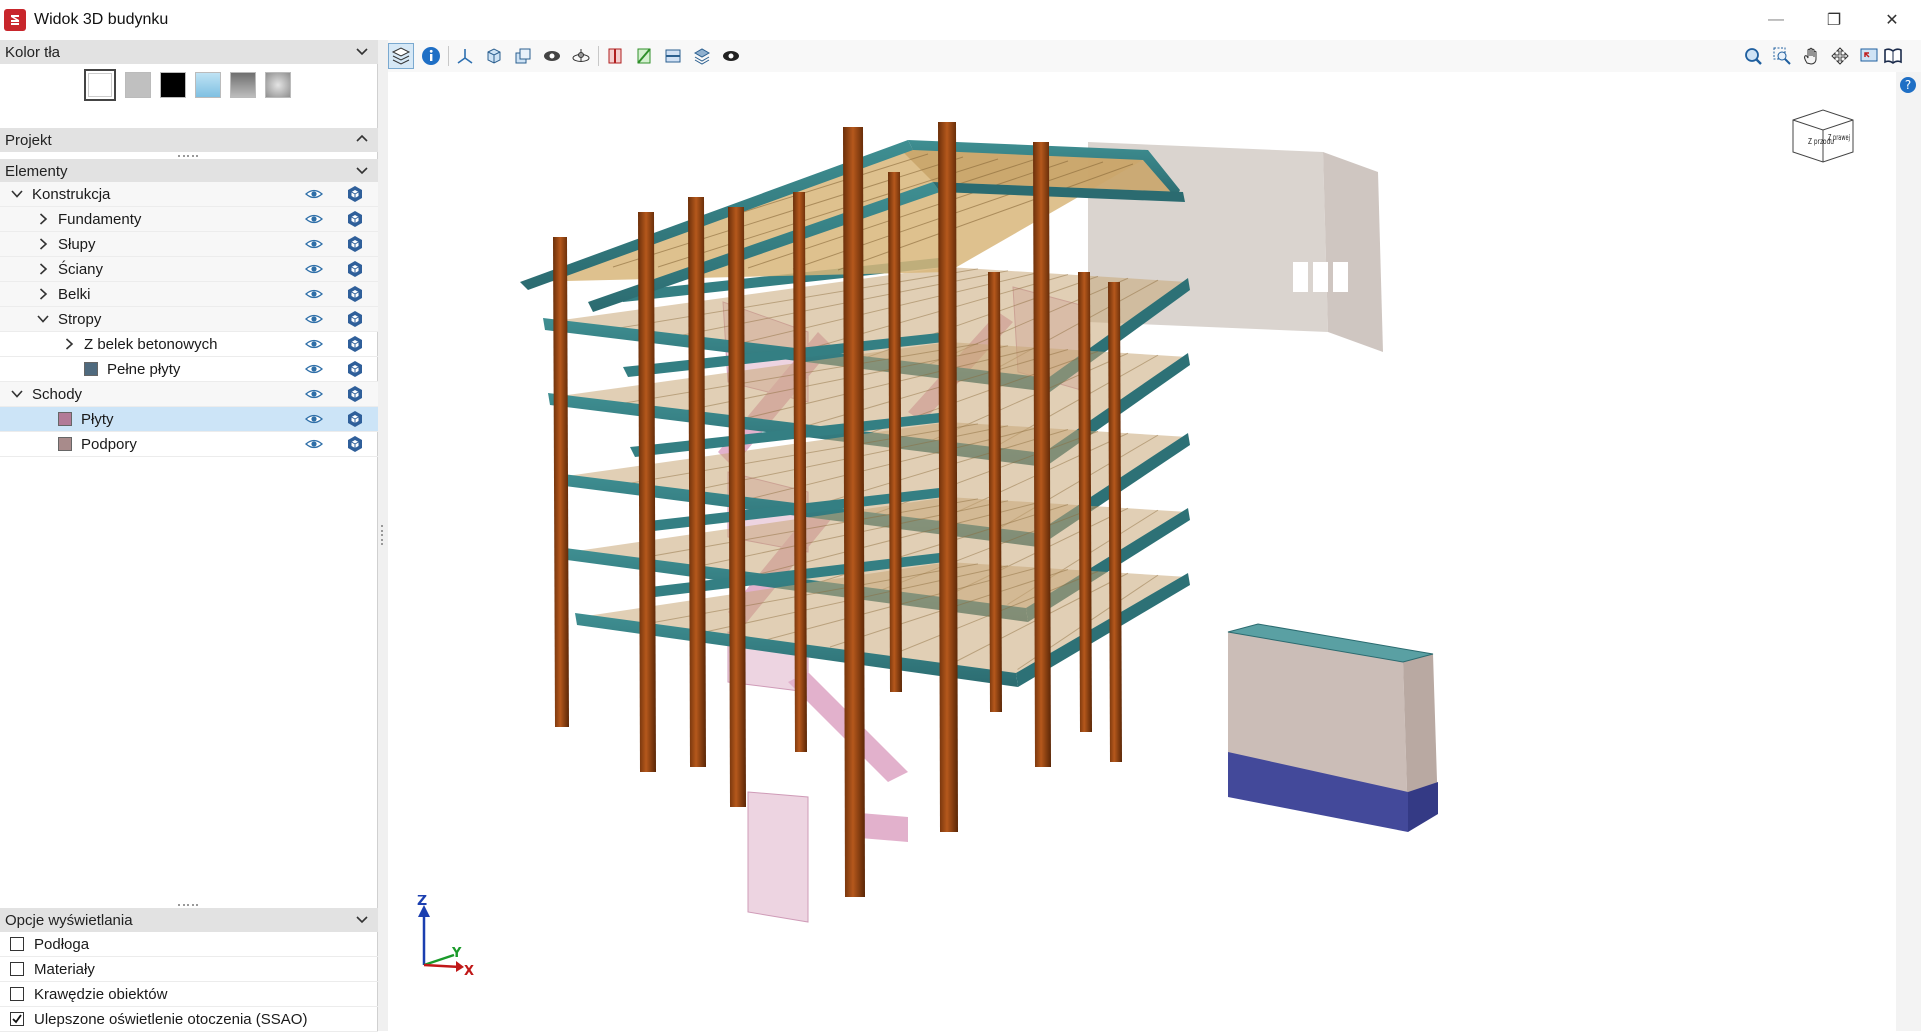  Describe the element at coordinates (189, 1019) in the screenshot. I see `display-option: Ulepszone oświetlenie otoczenia (SSAO)` at that location.